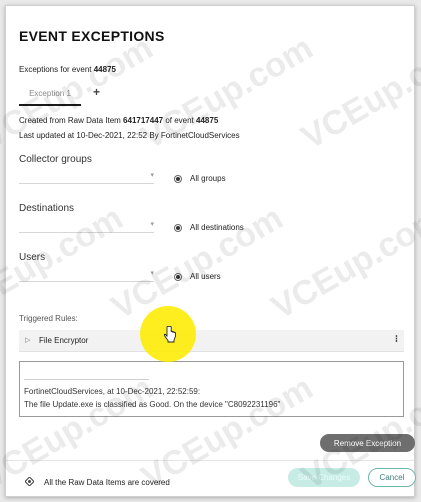 Image resolution: width=421 pixels, height=502 pixels. Describe the element at coordinates (211, 341) in the screenshot. I see `triggered-rule-row: ▷ File Encryptor ⁝` at that location.